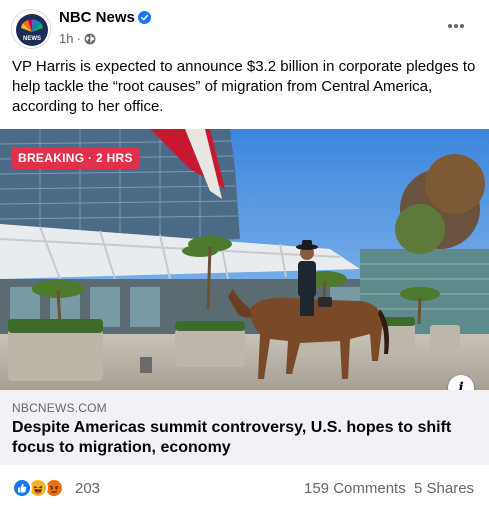 The image size is (489, 506). I want to click on shares-count-link: 5 Shares, so click(444, 488).